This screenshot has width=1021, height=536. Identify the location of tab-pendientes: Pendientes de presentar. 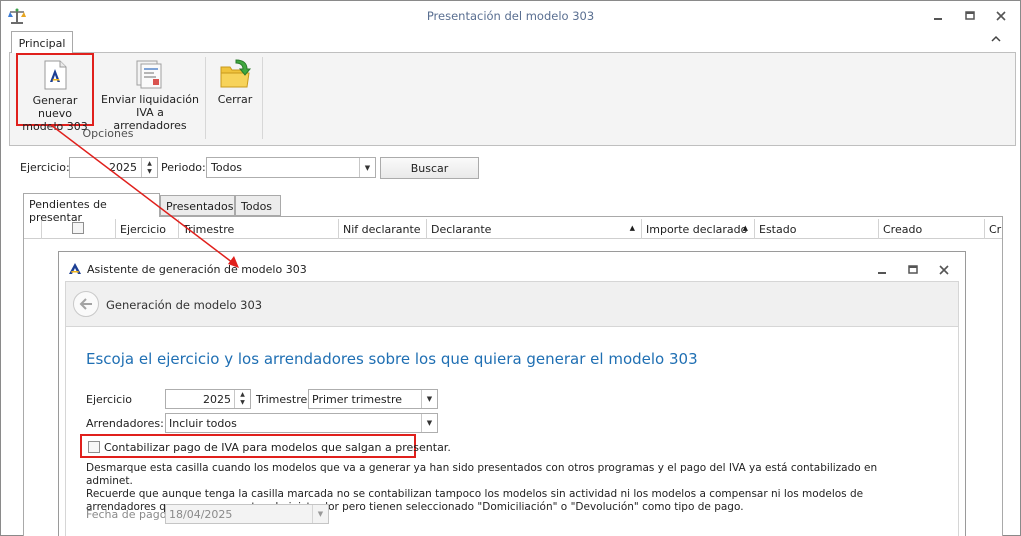
(91, 208).